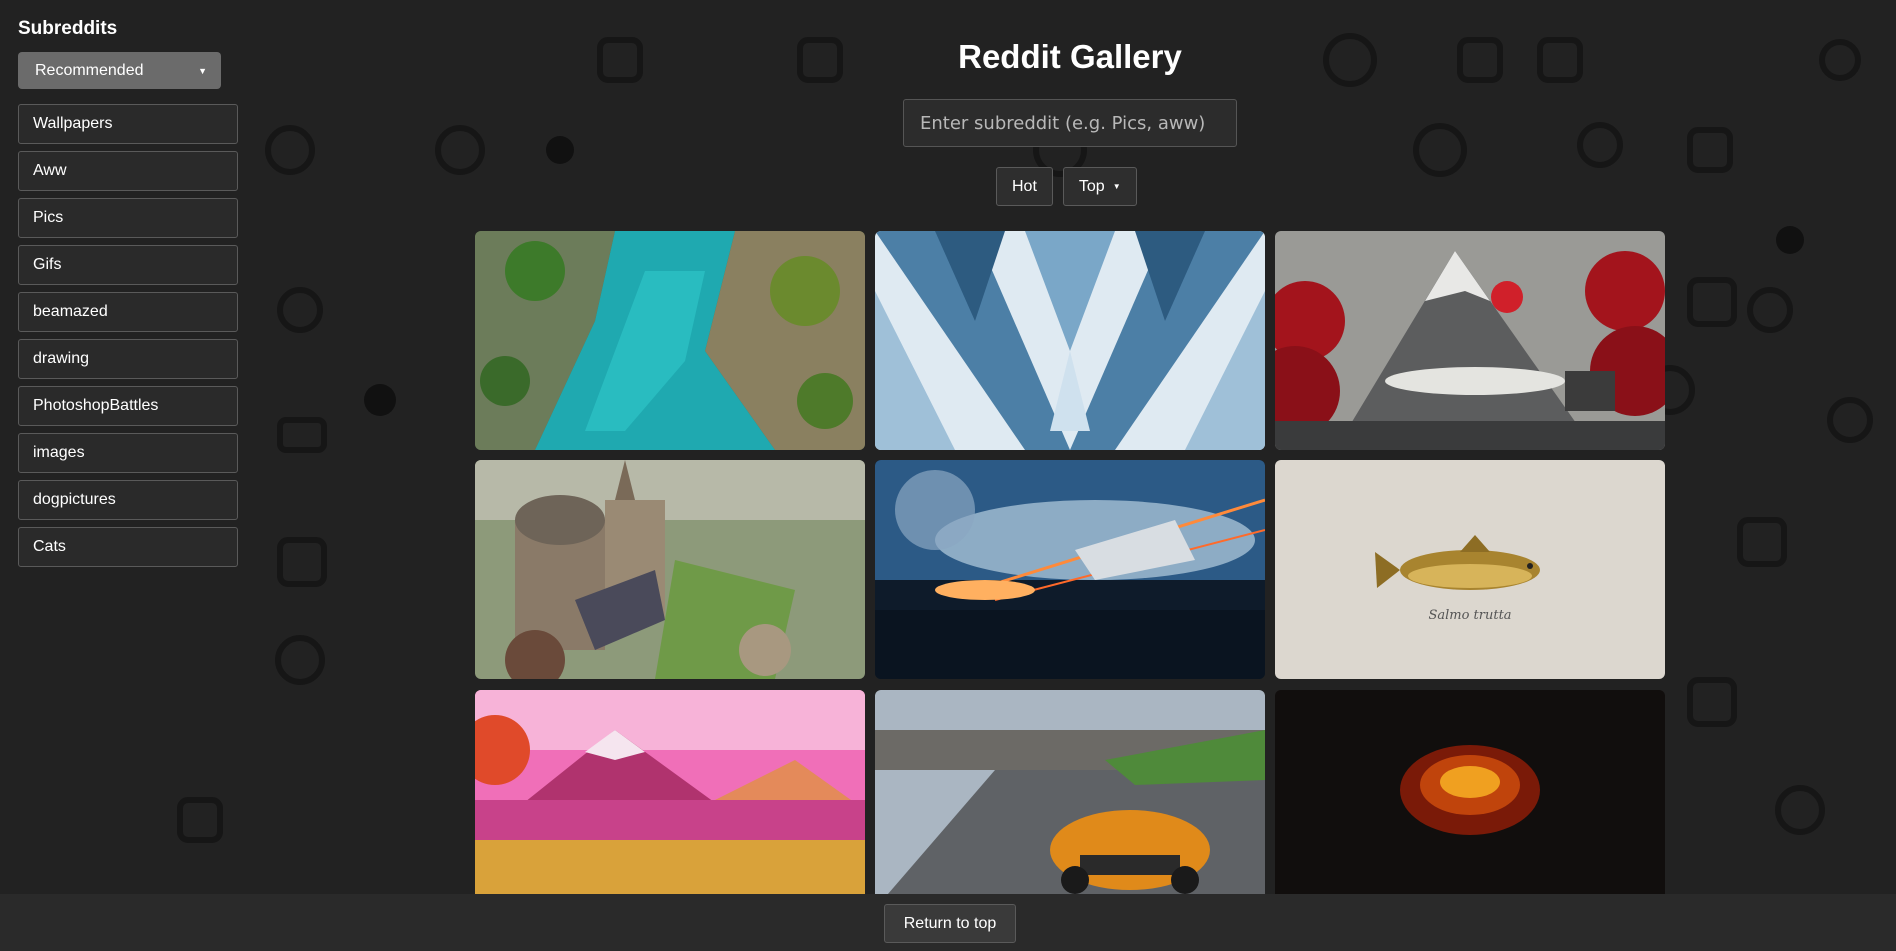 Image resolution: width=1896 pixels, height=951 pixels. Describe the element at coordinates (1070, 56) in the screenshot. I see `page-title: Reddit Gallery` at that location.